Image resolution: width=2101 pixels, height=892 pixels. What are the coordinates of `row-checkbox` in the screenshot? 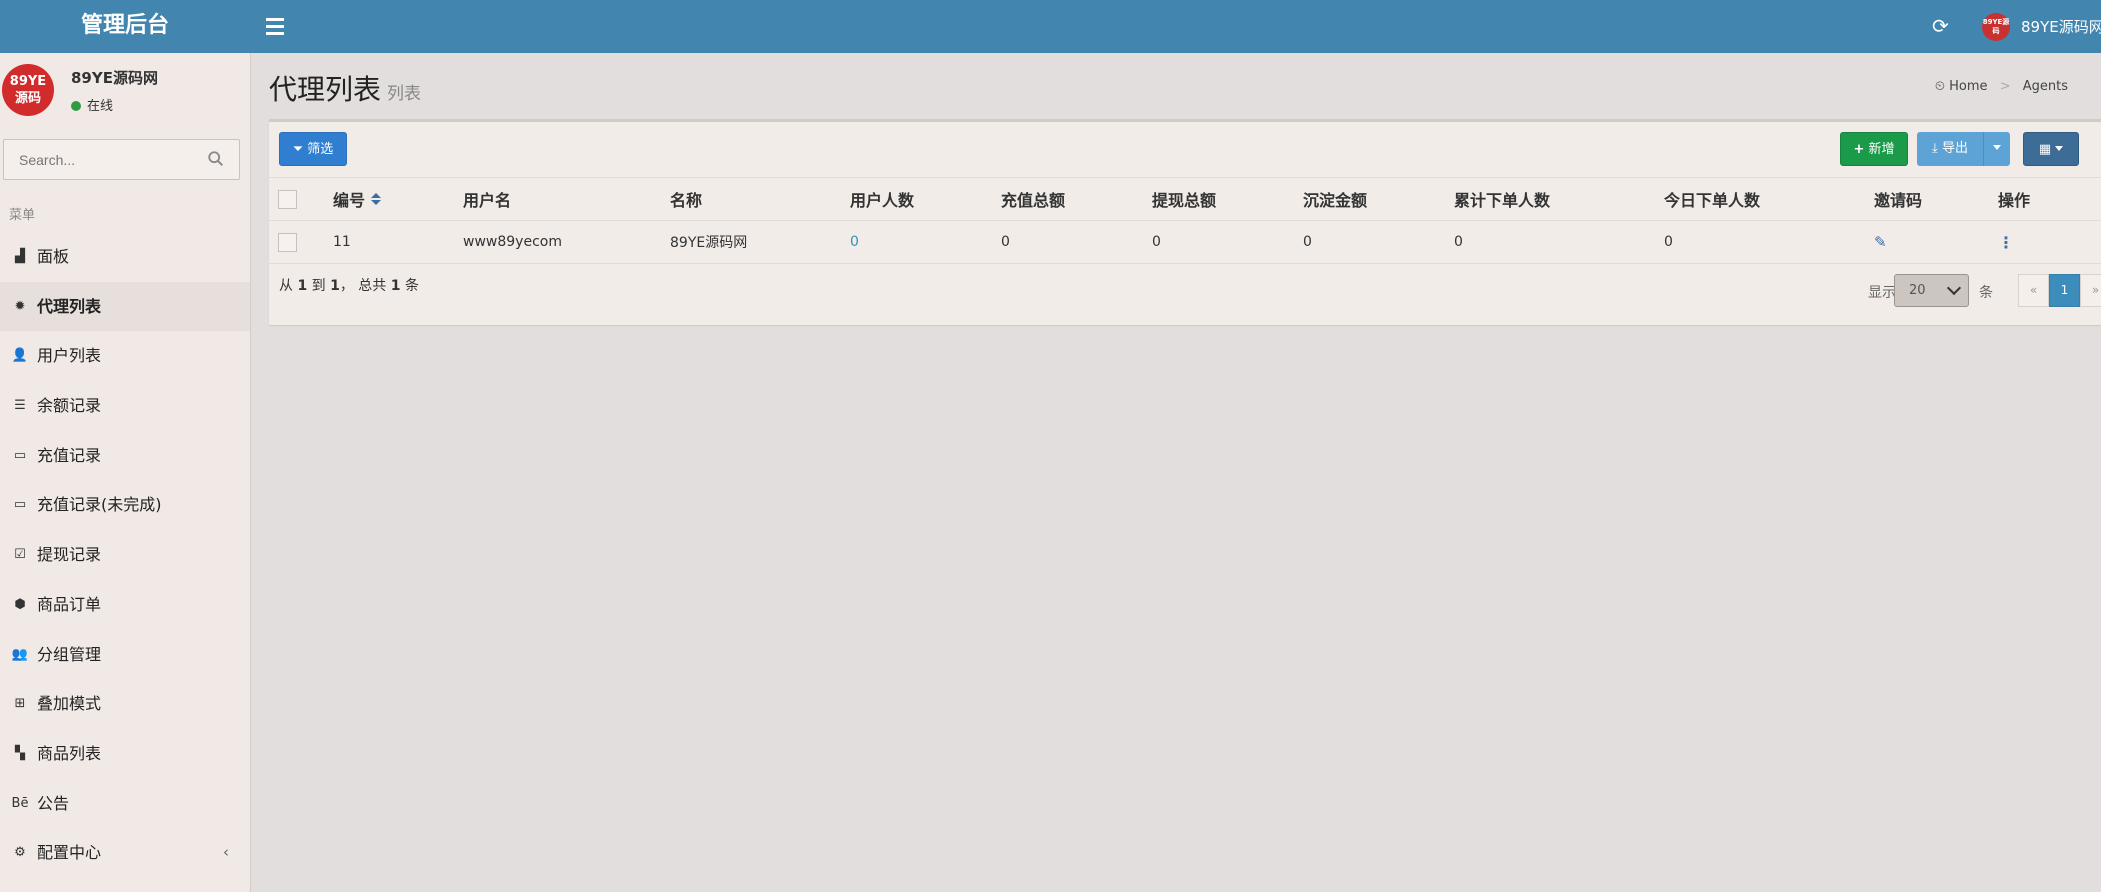 It's located at (287, 242).